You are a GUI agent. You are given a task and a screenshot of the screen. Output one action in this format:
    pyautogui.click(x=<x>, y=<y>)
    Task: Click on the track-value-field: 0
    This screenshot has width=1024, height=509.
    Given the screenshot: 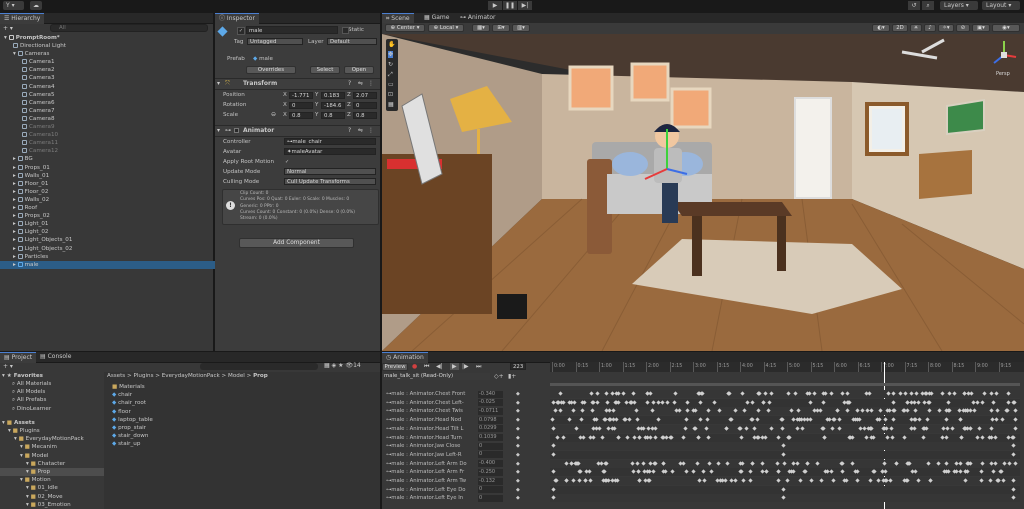 What is the action you would take?
    pyautogui.click(x=490, y=490)
    